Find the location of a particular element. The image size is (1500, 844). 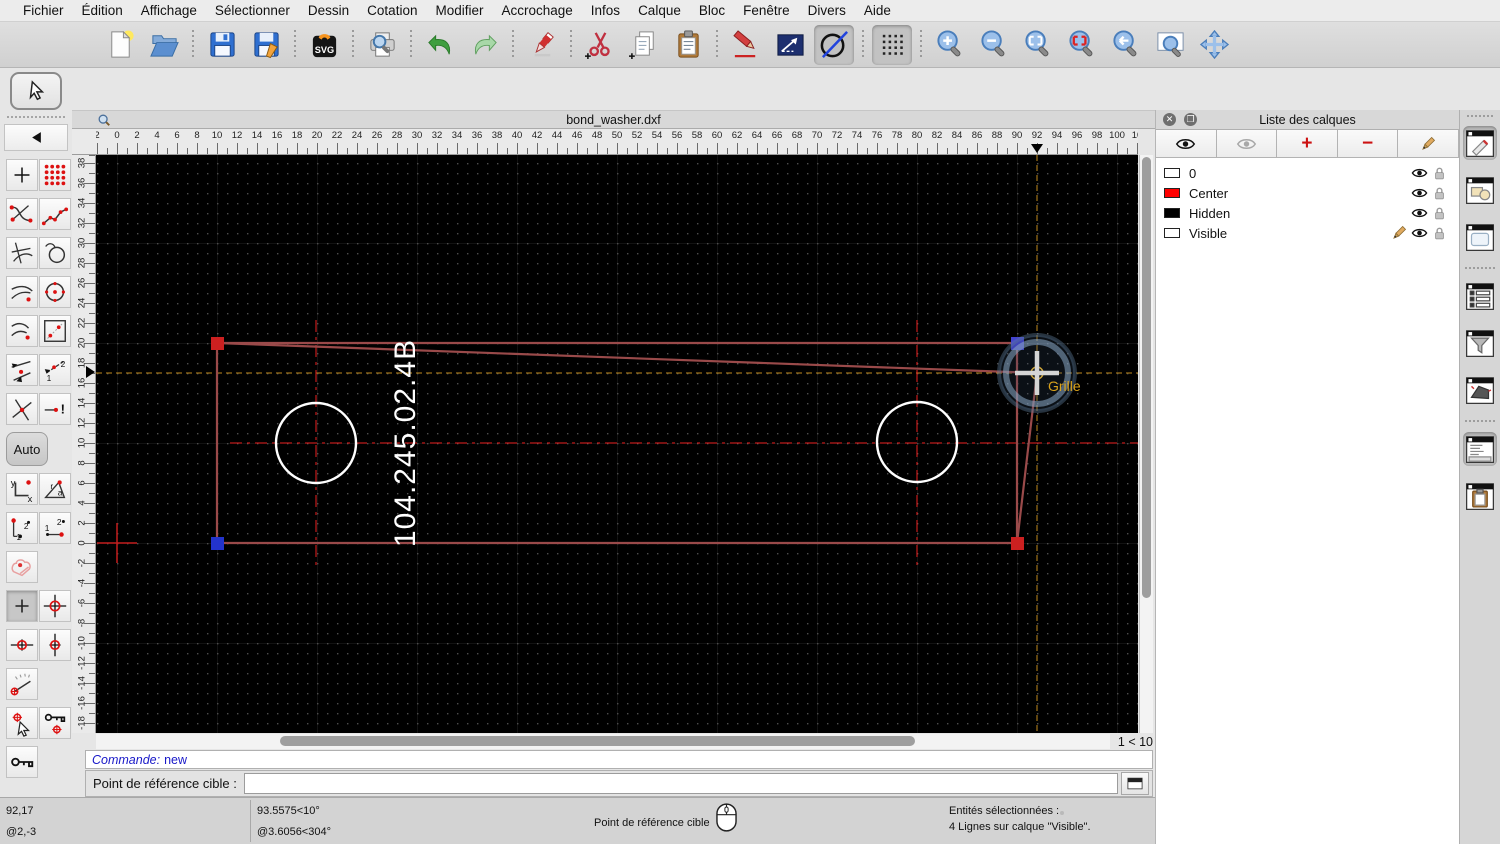

menu-selectionner: Sélectionner is located at coordinates (252, 10).